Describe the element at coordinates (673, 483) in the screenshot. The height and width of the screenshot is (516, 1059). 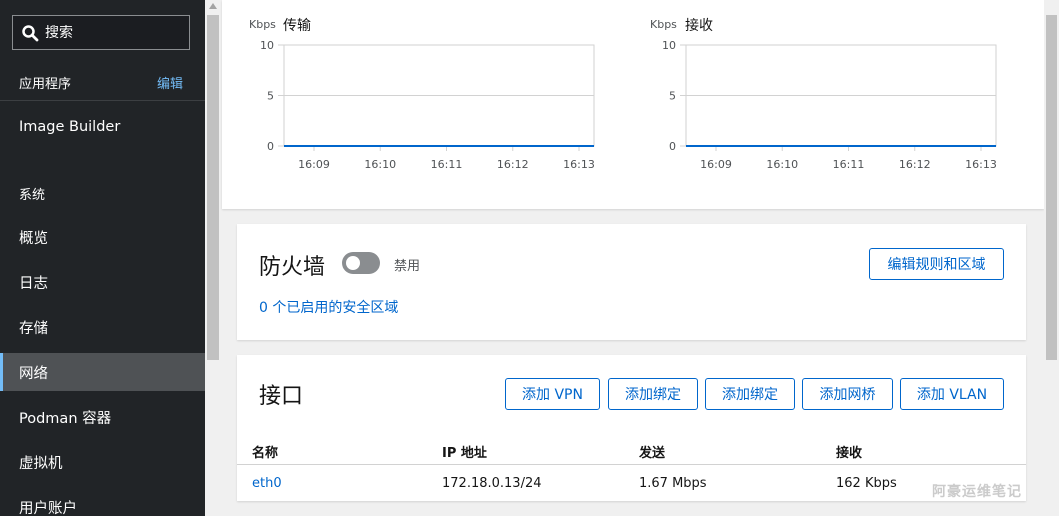
I see `interface-send-rate: 1.67 Mbps` at that location.